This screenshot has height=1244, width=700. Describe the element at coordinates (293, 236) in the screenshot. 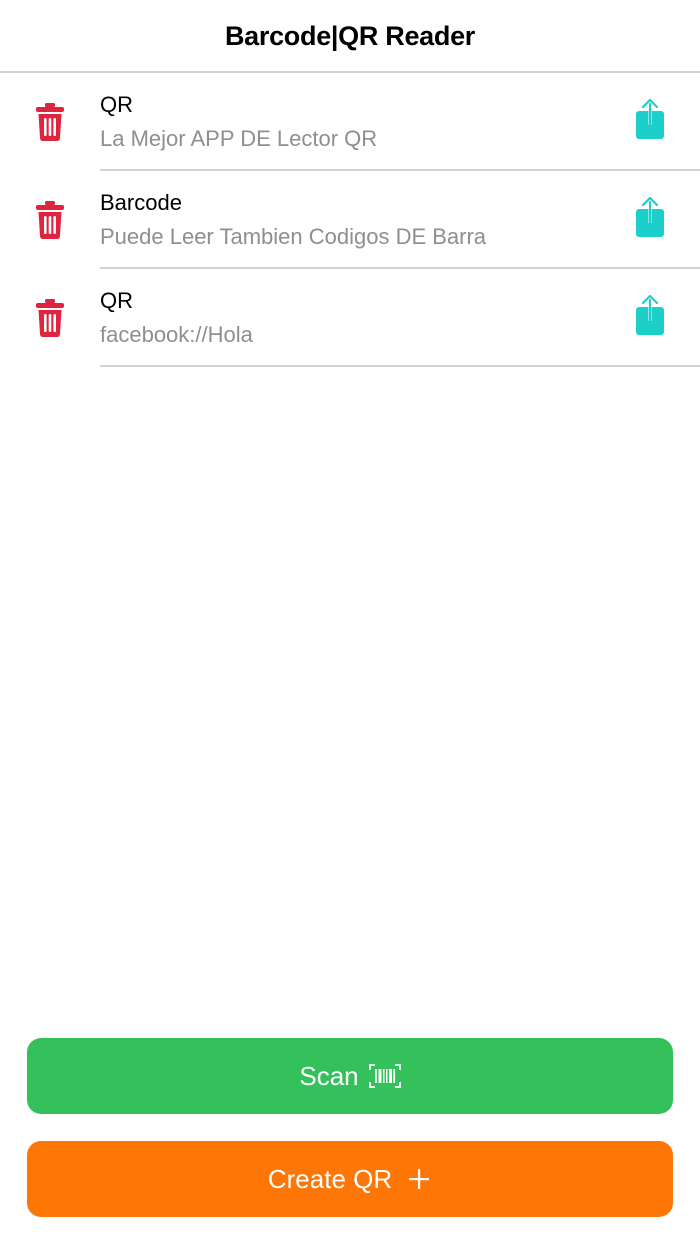

I see `item-content: Puede Leer Tambien Codigos DE Barra` at that location.